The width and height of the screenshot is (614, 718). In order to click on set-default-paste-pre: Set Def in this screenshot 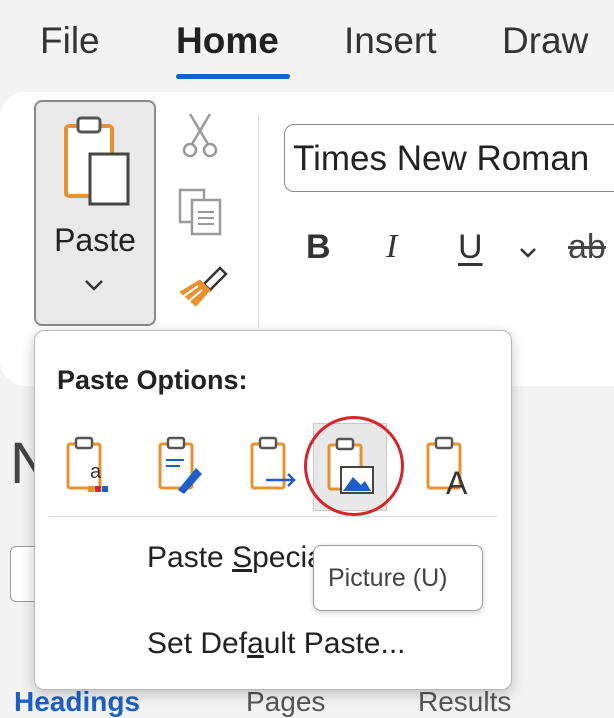, I will do `click(197, 643)`.